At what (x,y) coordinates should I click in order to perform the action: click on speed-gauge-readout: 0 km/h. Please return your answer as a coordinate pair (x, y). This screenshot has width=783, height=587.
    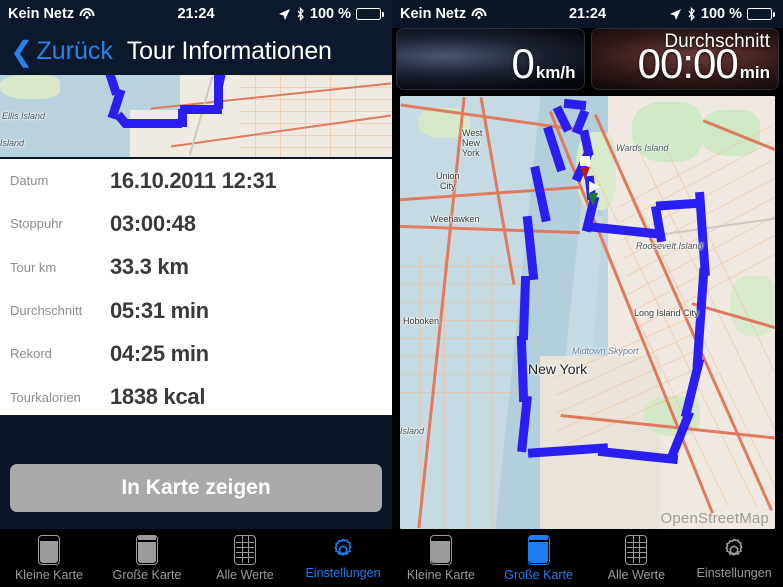
    Looking at the image, I should click on (547, 66).